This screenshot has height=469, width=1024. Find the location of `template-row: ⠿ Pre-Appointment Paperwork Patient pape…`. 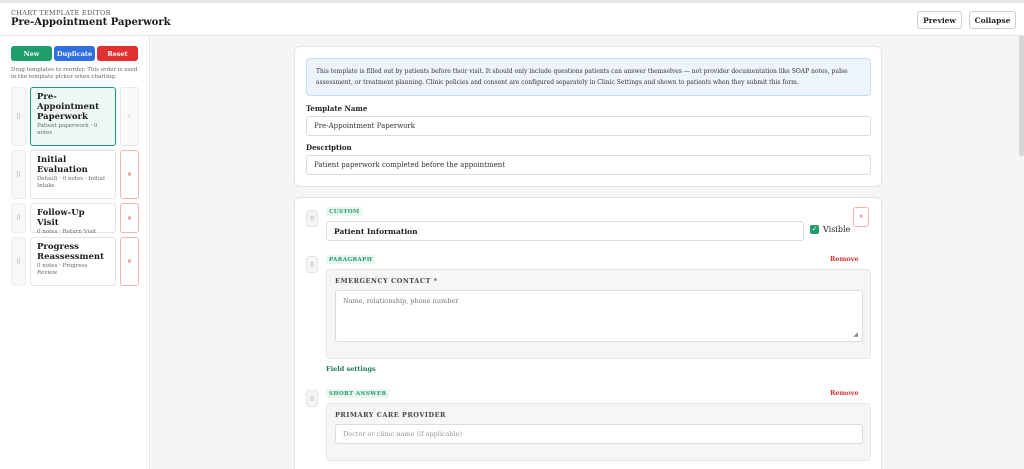

template-row: ⠿ Pre-Appointment Paperwork Patient pape… is located at coordinates (75, 116).